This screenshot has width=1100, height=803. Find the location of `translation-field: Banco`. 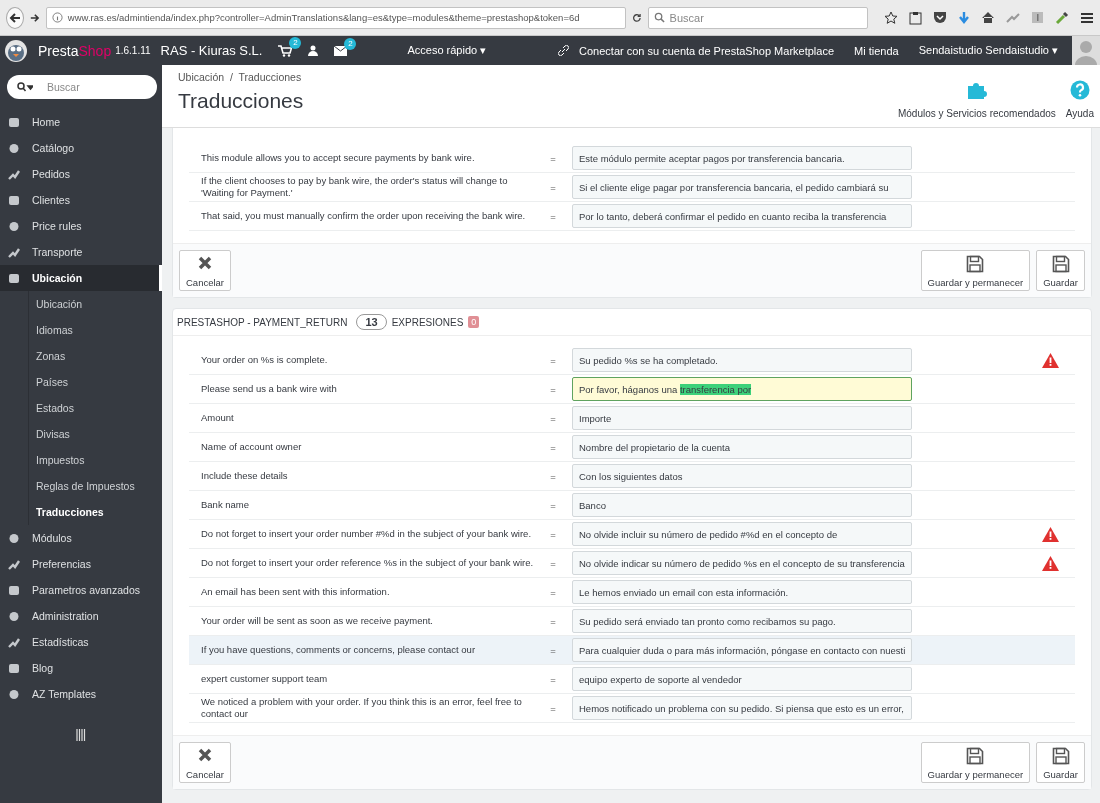

translation-field: Banco is located at coordinates (742, 505).